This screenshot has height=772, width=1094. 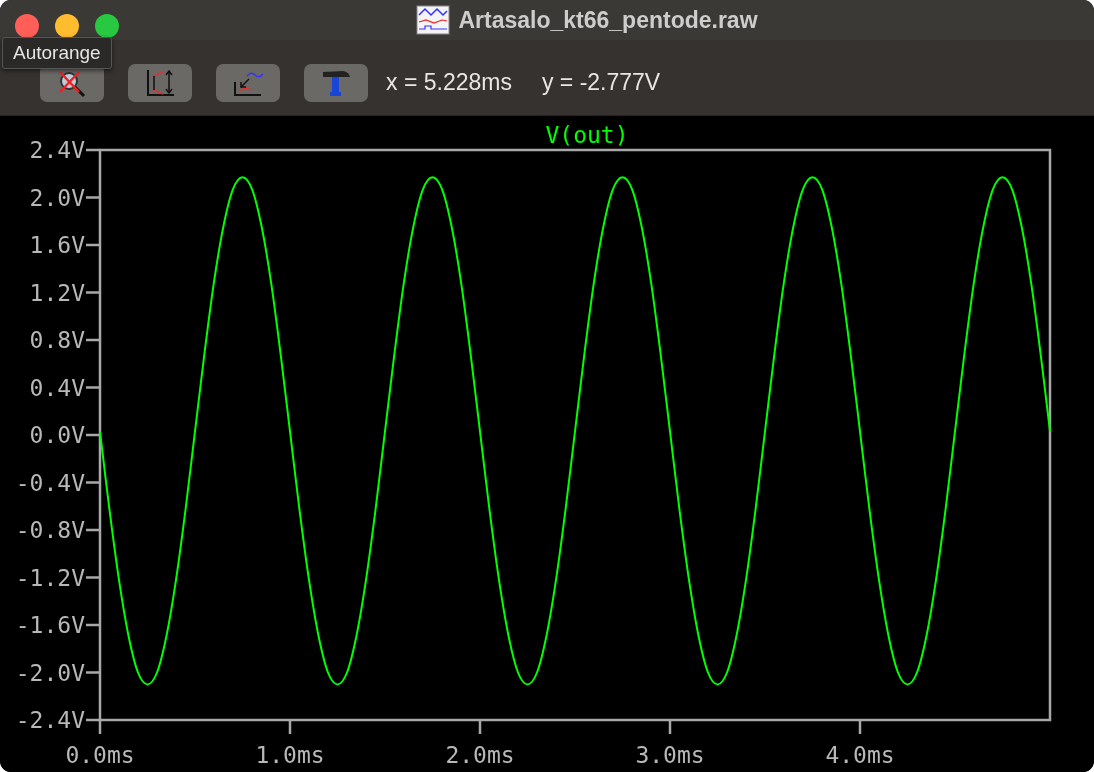 I want to click on y-axis-label: -1.6V, so click(x=50, y=625).